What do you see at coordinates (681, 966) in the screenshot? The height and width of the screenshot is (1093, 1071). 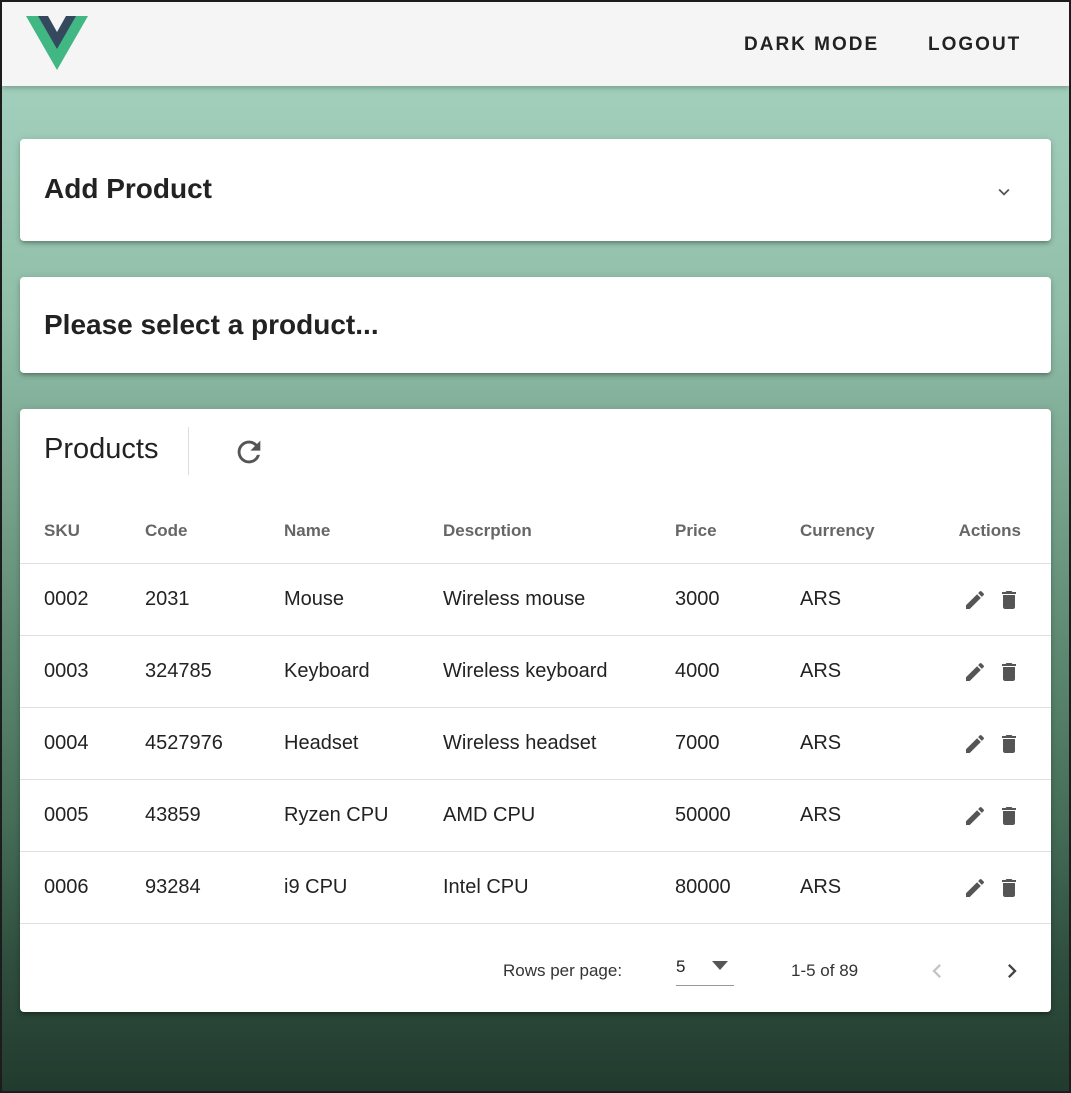 I see `rows-per-page-value: 5` at bounding box center [681, 966].